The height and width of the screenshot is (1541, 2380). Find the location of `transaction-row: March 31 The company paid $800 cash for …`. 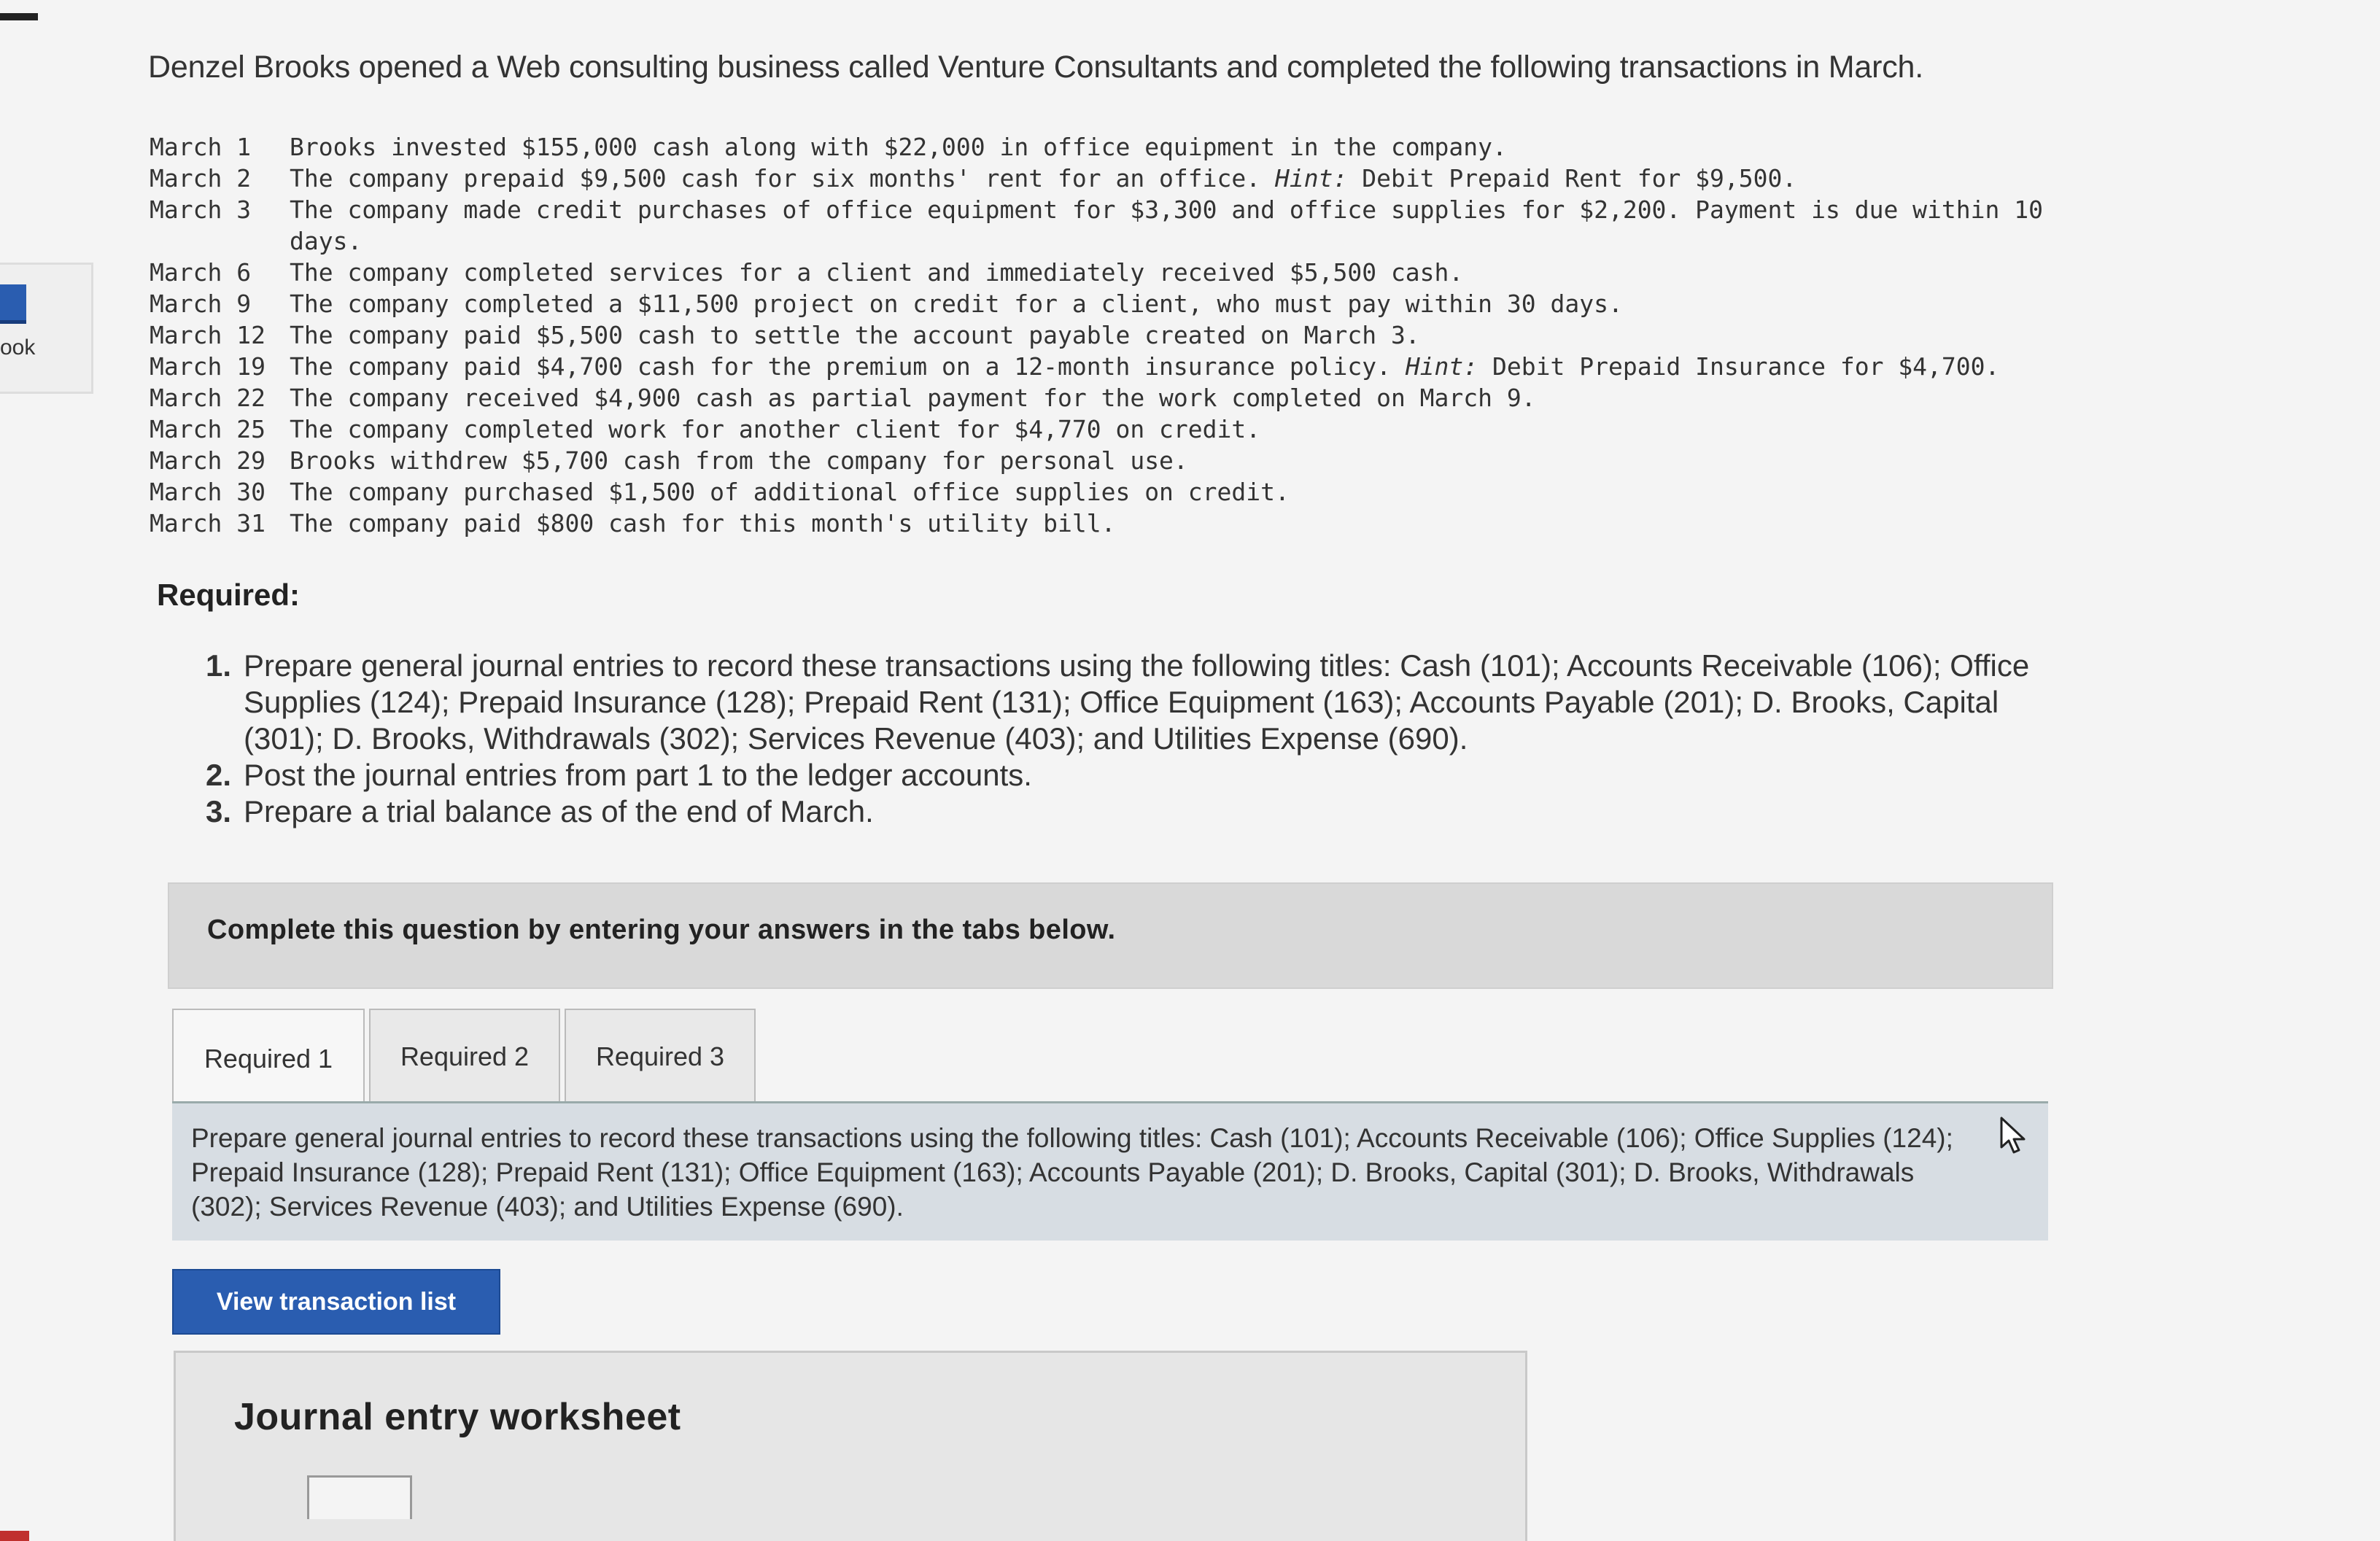

transaction-row: March 31 The company paid $800 cash for … is located at coordinates (1096, 523).